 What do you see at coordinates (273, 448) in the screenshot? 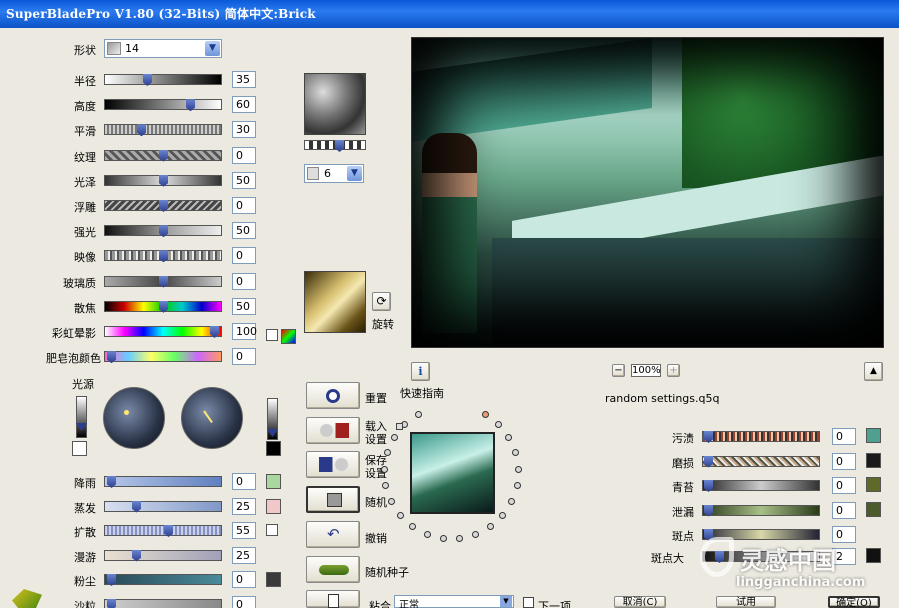
I see `light-color-black` at bounding box center [273, 448].